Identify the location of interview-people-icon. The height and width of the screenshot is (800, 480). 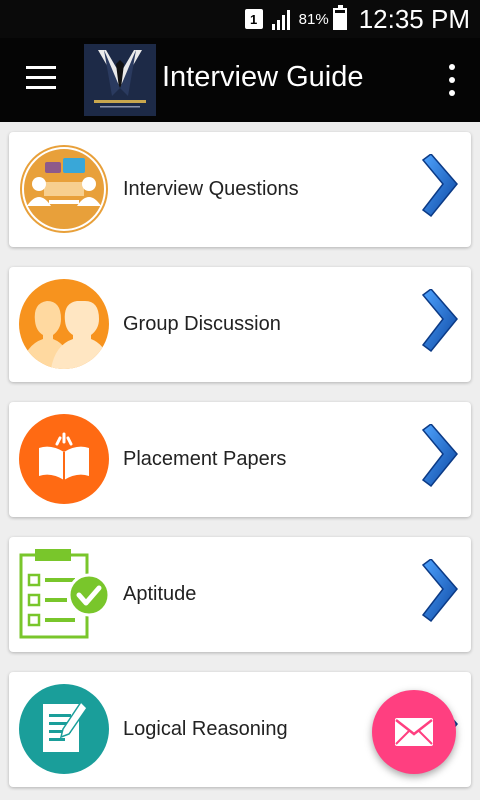
(64, 189).